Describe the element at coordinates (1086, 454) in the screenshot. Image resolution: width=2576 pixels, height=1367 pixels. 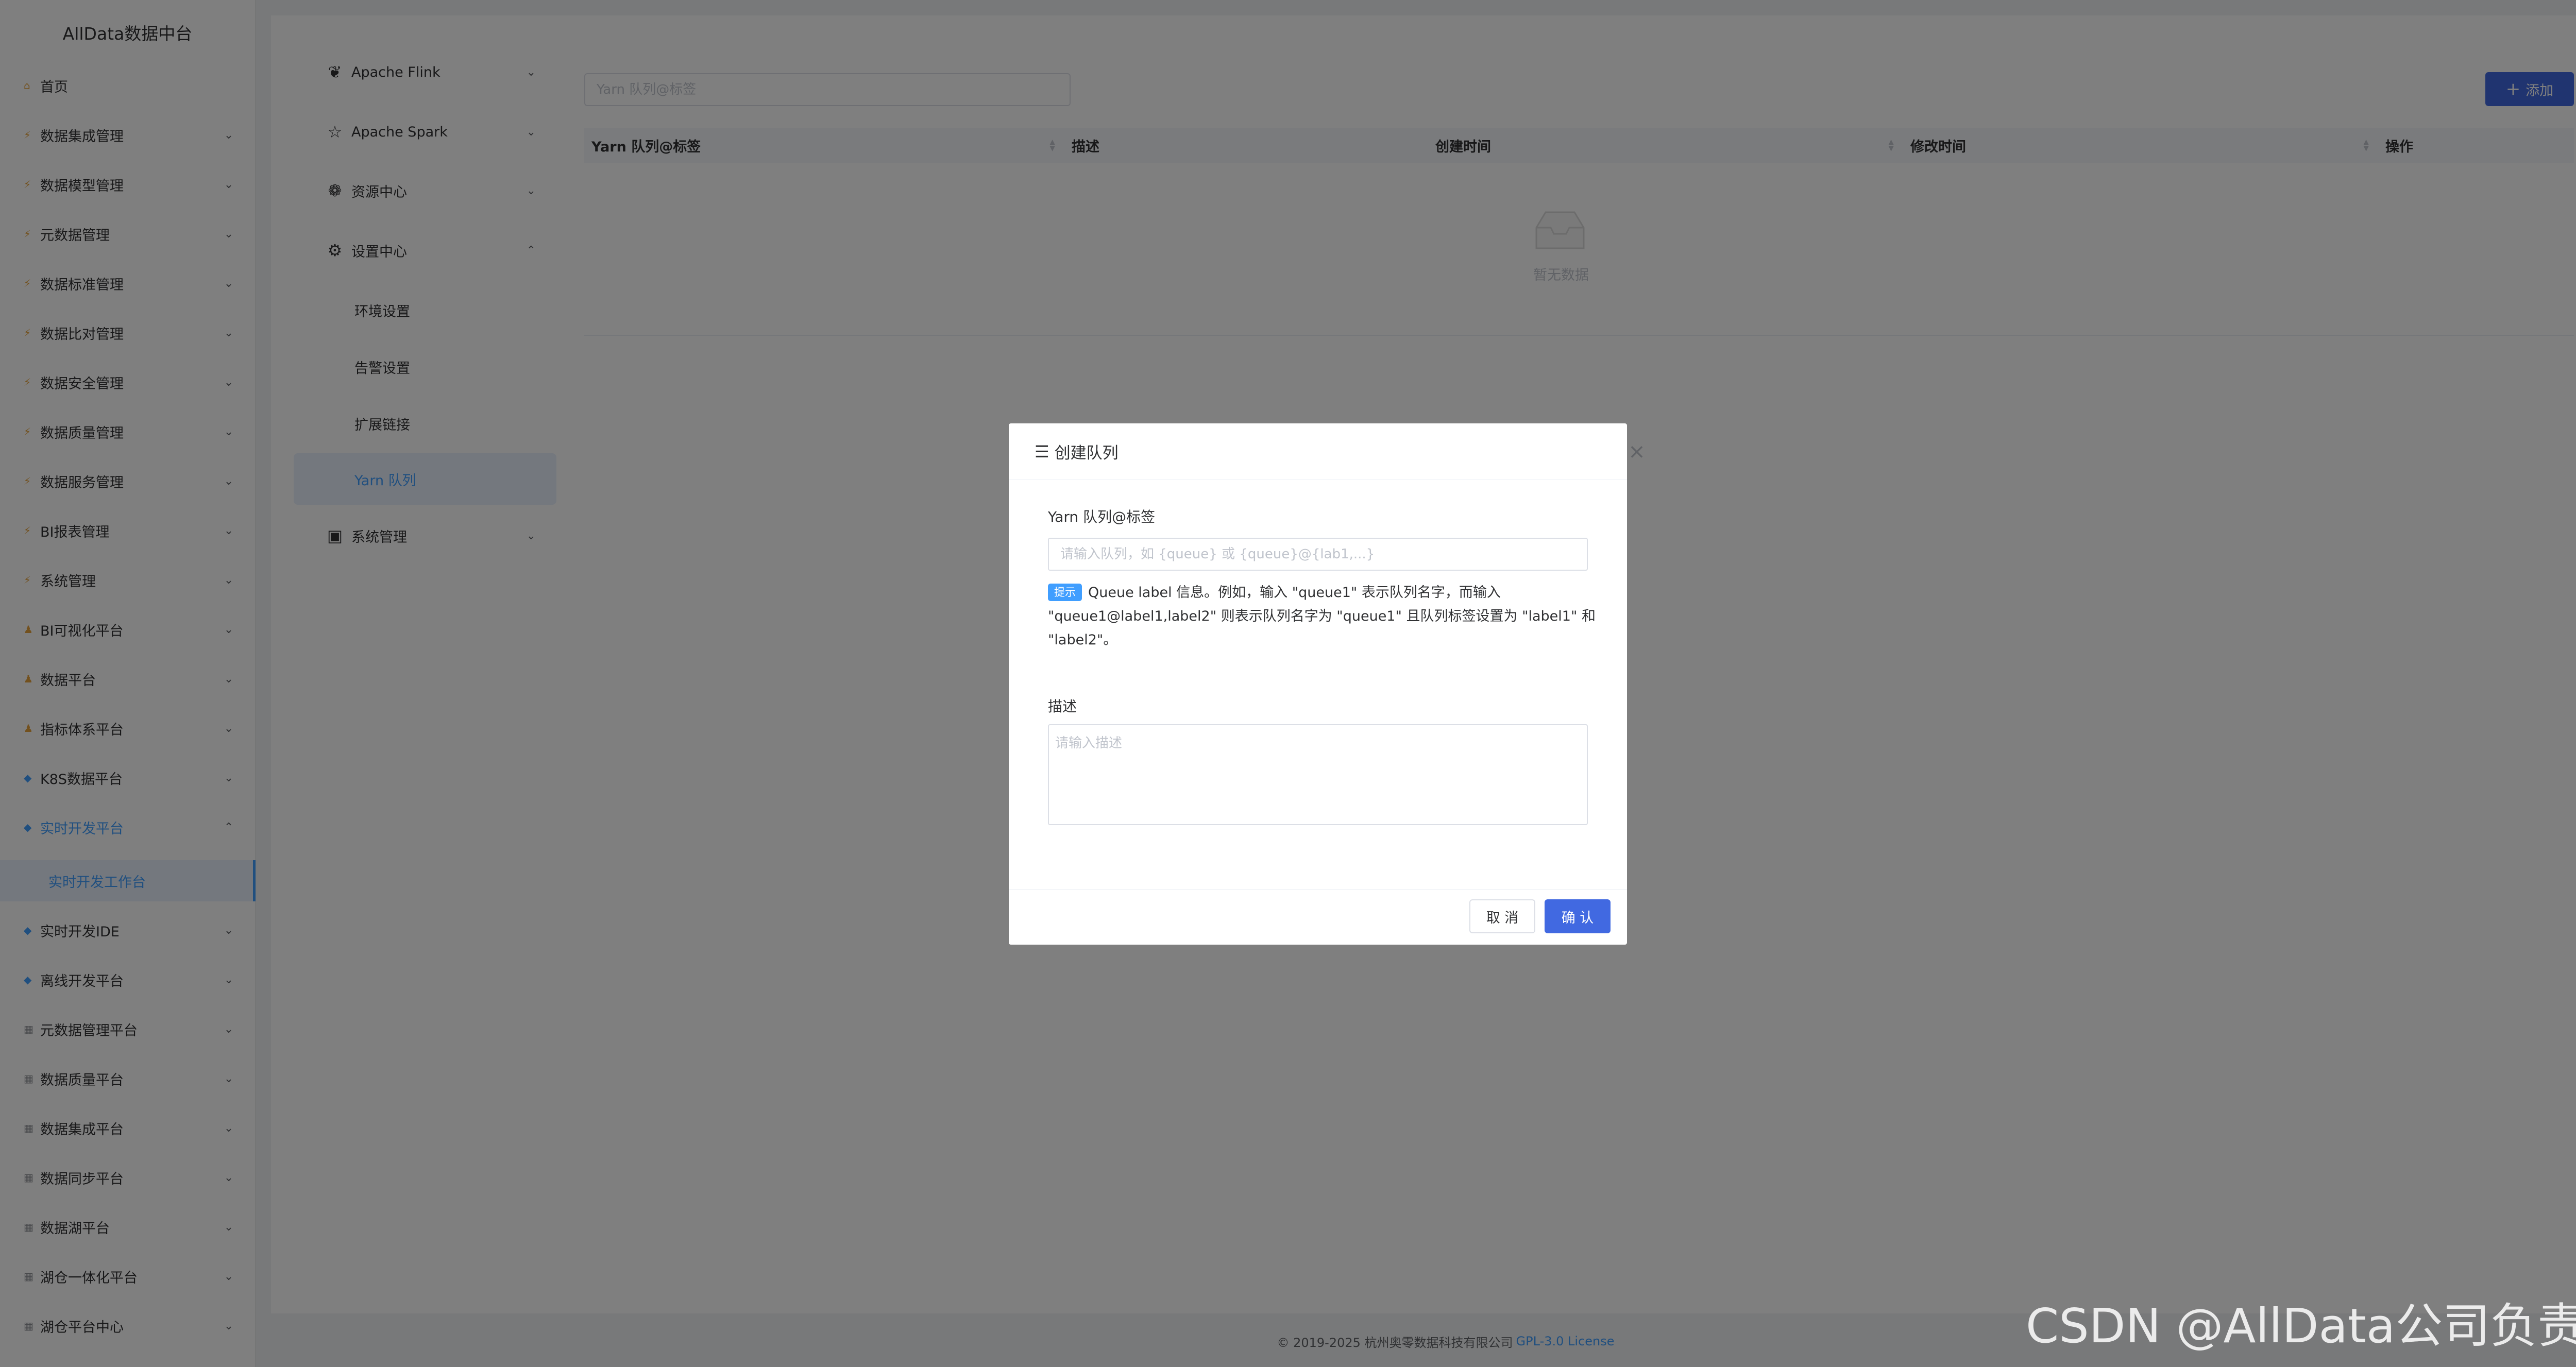
I see `dialog-title: 创建队列` at that location.